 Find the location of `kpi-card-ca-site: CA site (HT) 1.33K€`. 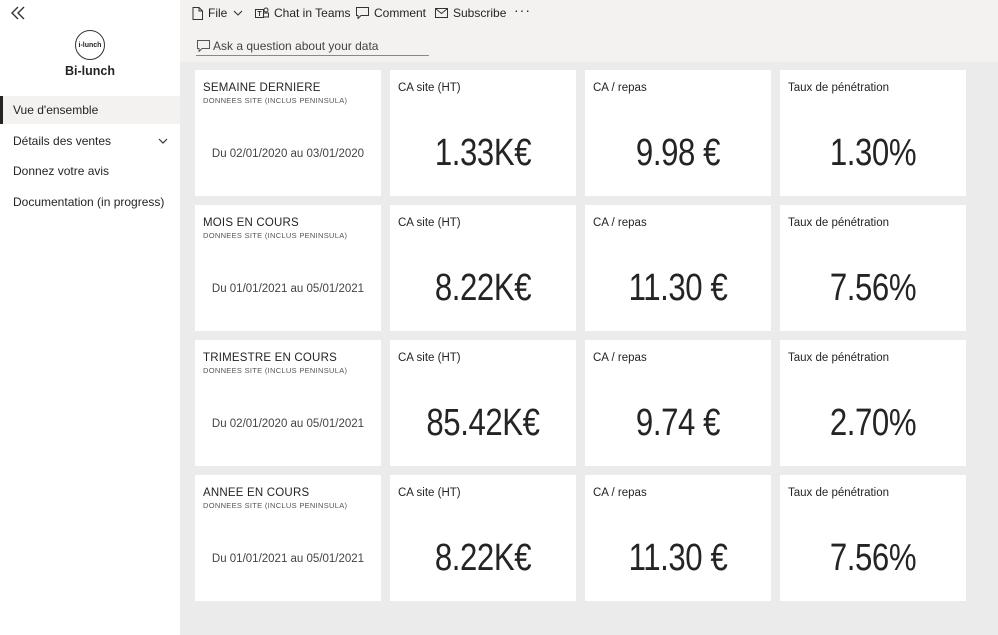

kpi-card-ca-site: CA site (HT) 1.33K€ is located at coordinates (483, 133).